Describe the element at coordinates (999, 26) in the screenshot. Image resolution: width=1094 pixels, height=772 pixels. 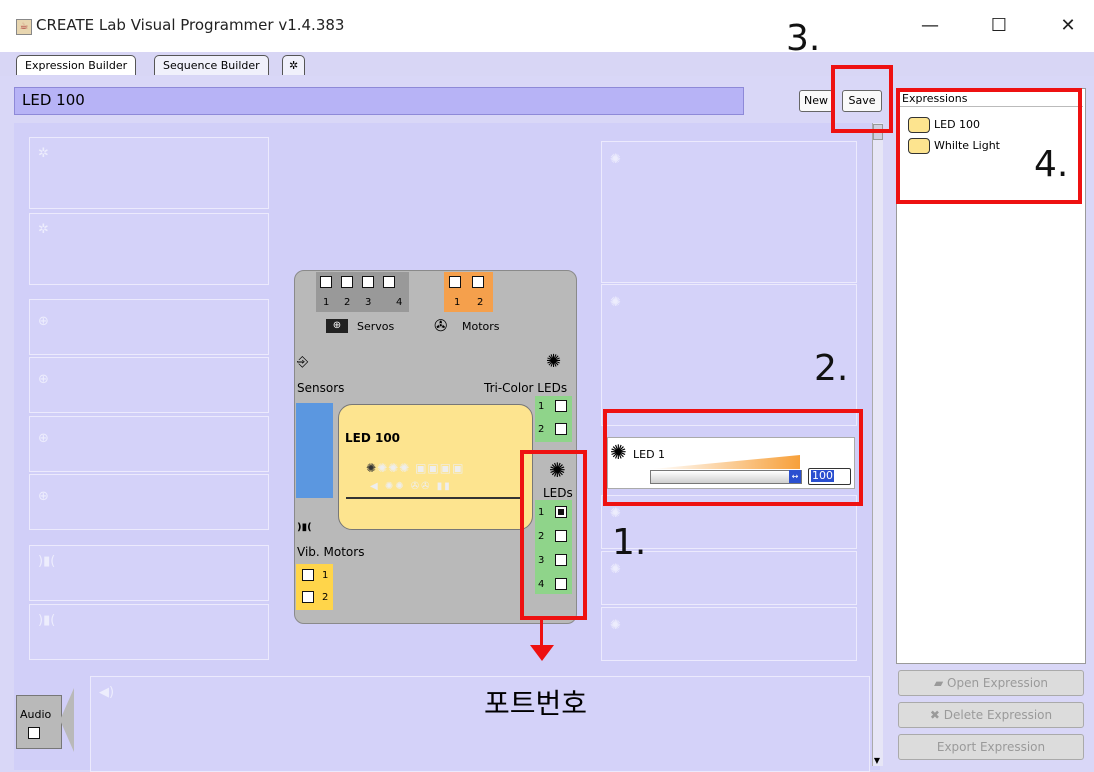
I see `maximize-button: ☐` at that location.